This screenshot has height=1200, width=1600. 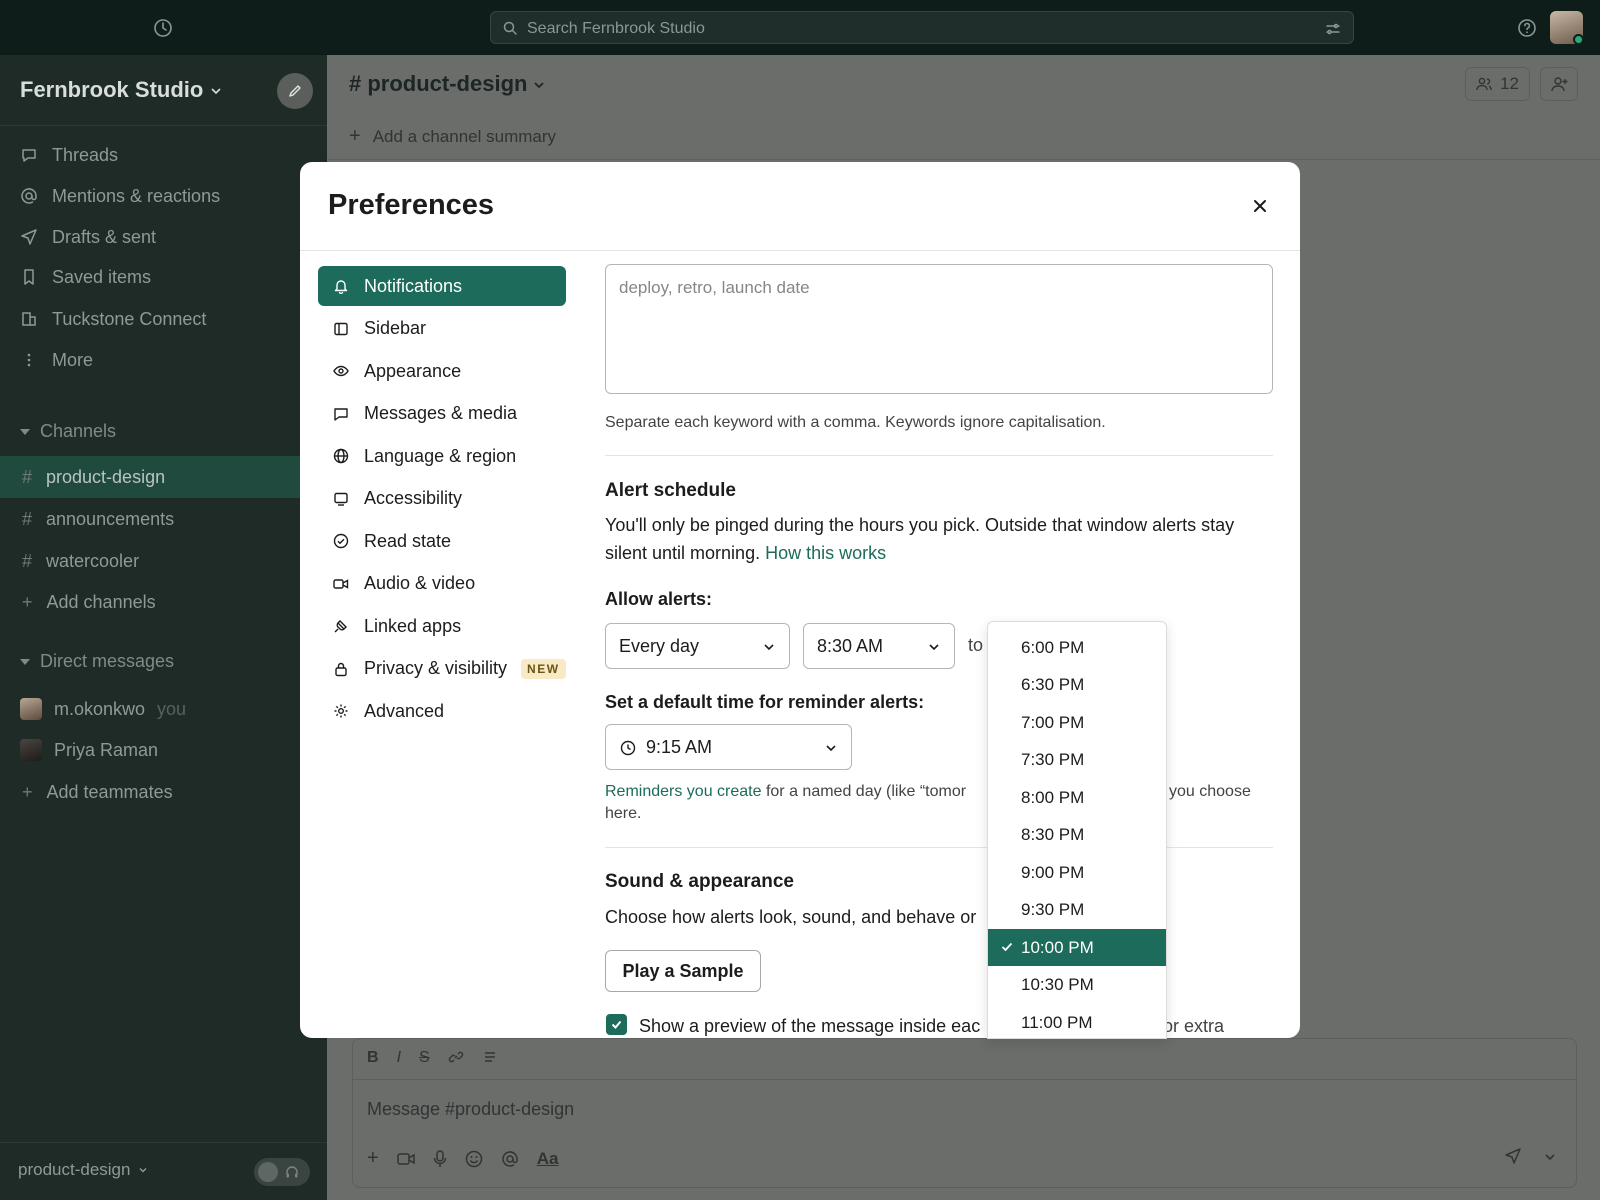 I want to click on menu-item-label: Privacy & visibility, so click(x=436, y=668).